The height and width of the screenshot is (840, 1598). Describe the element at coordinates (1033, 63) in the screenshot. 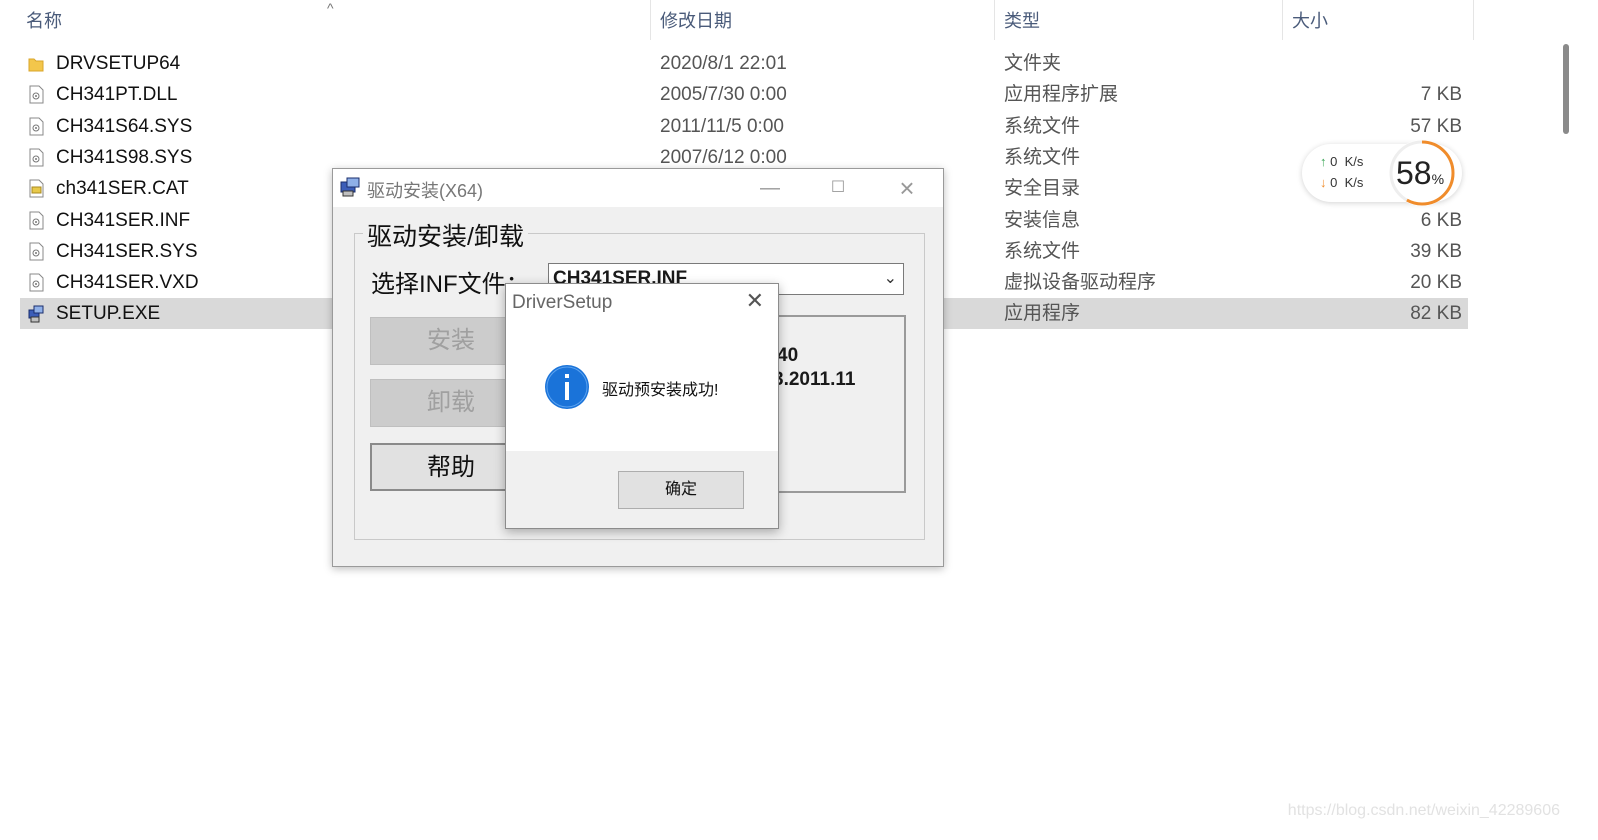

I see `file-type: 文件夹` at that location.